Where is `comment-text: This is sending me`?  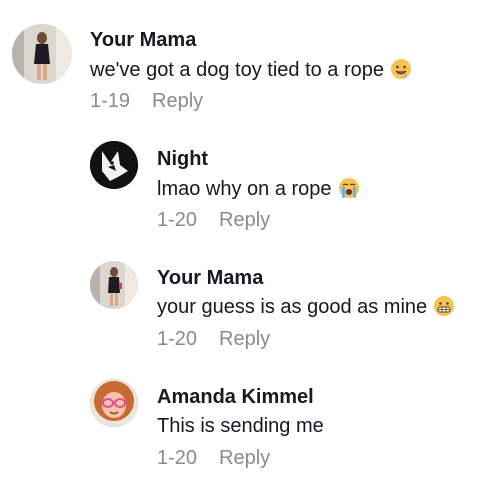
comment-text: This is sending me is located at coordinates (240, 426).